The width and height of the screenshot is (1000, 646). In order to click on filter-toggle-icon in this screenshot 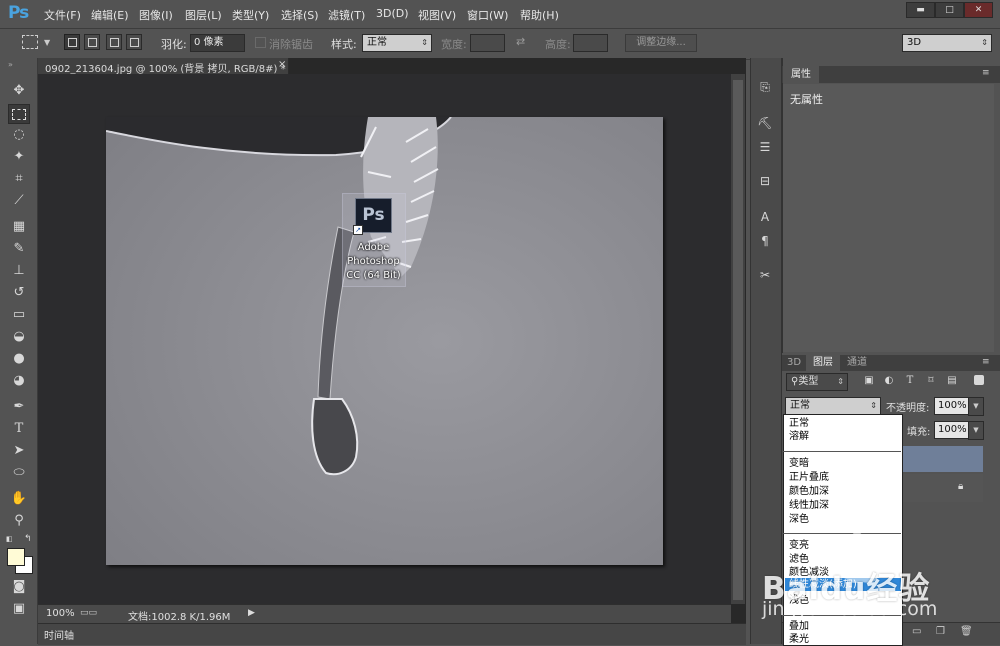, I will do `click(979, 380)`.